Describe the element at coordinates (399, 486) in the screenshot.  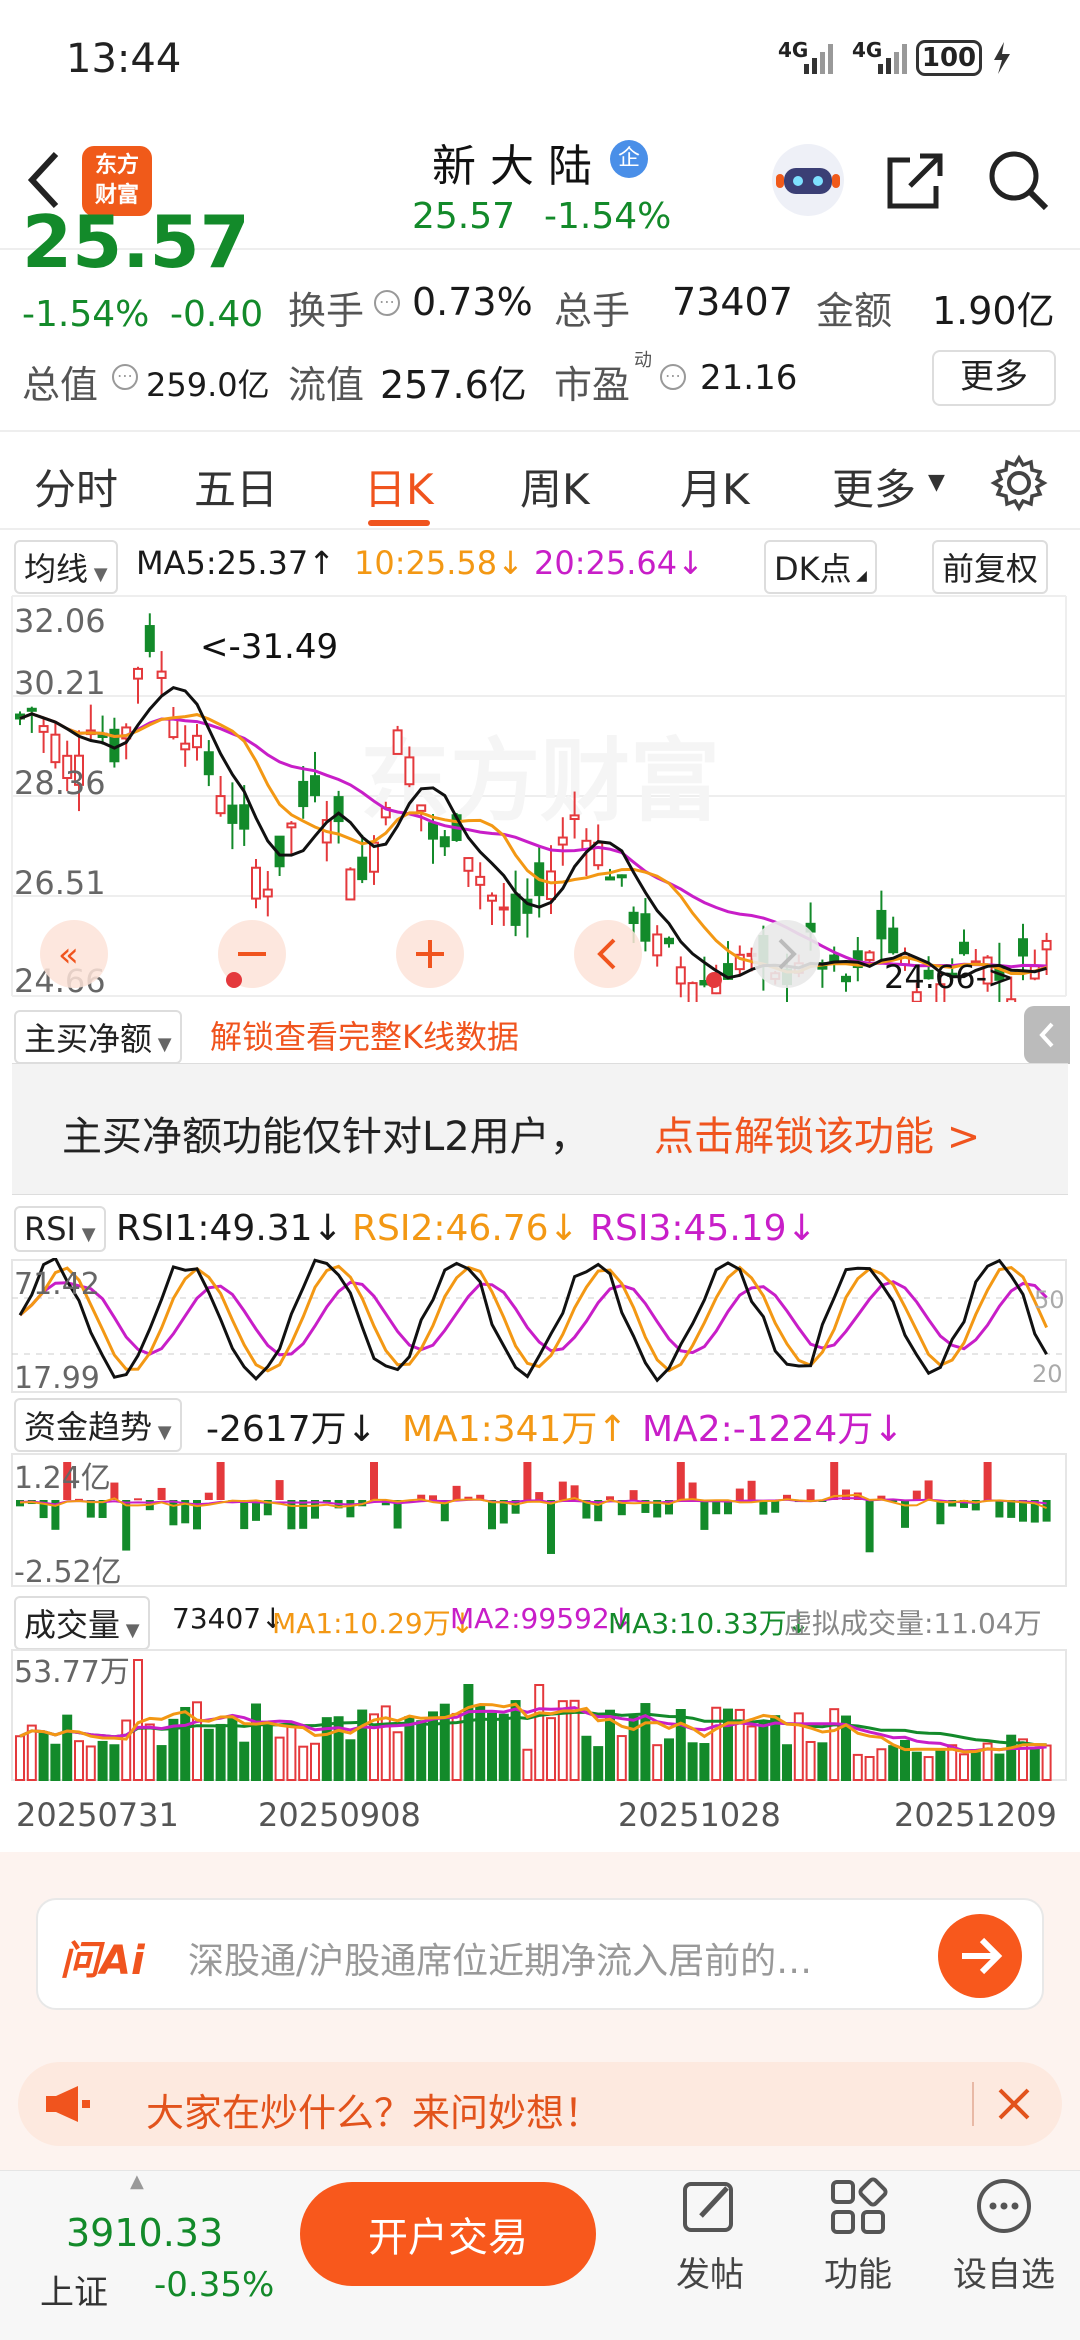
I see `tab-rik: 日K` at that location.